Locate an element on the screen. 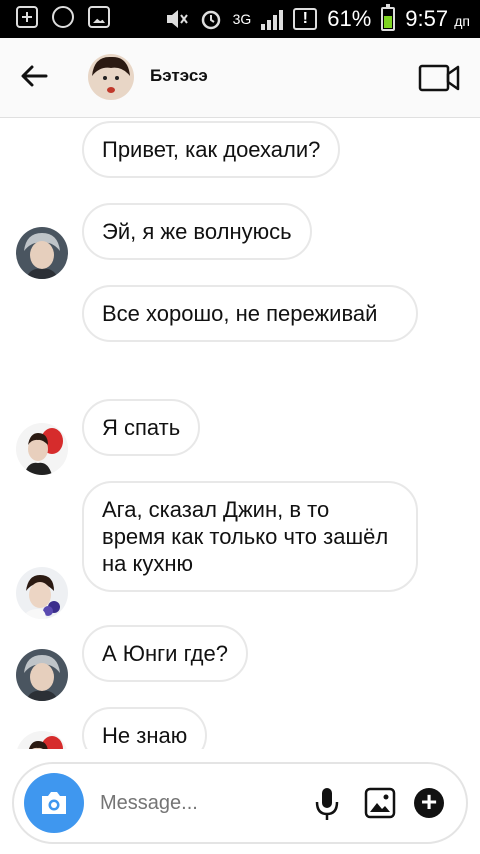 Image resolution: width=480 pixels, height=854 pixels. contact-avatar is located at coordinates (111, 77).